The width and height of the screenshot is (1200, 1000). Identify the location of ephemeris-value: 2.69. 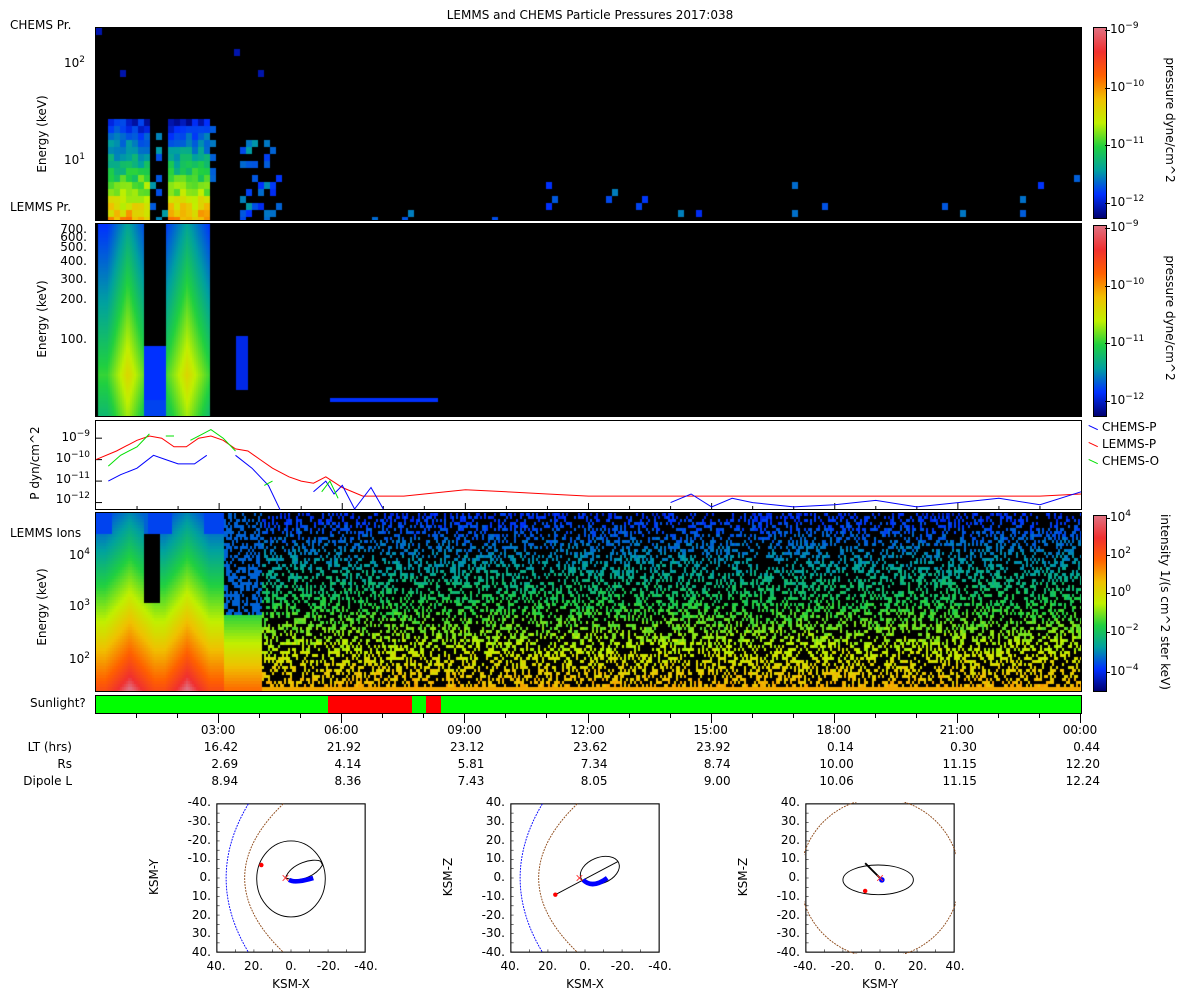
(225, 764).